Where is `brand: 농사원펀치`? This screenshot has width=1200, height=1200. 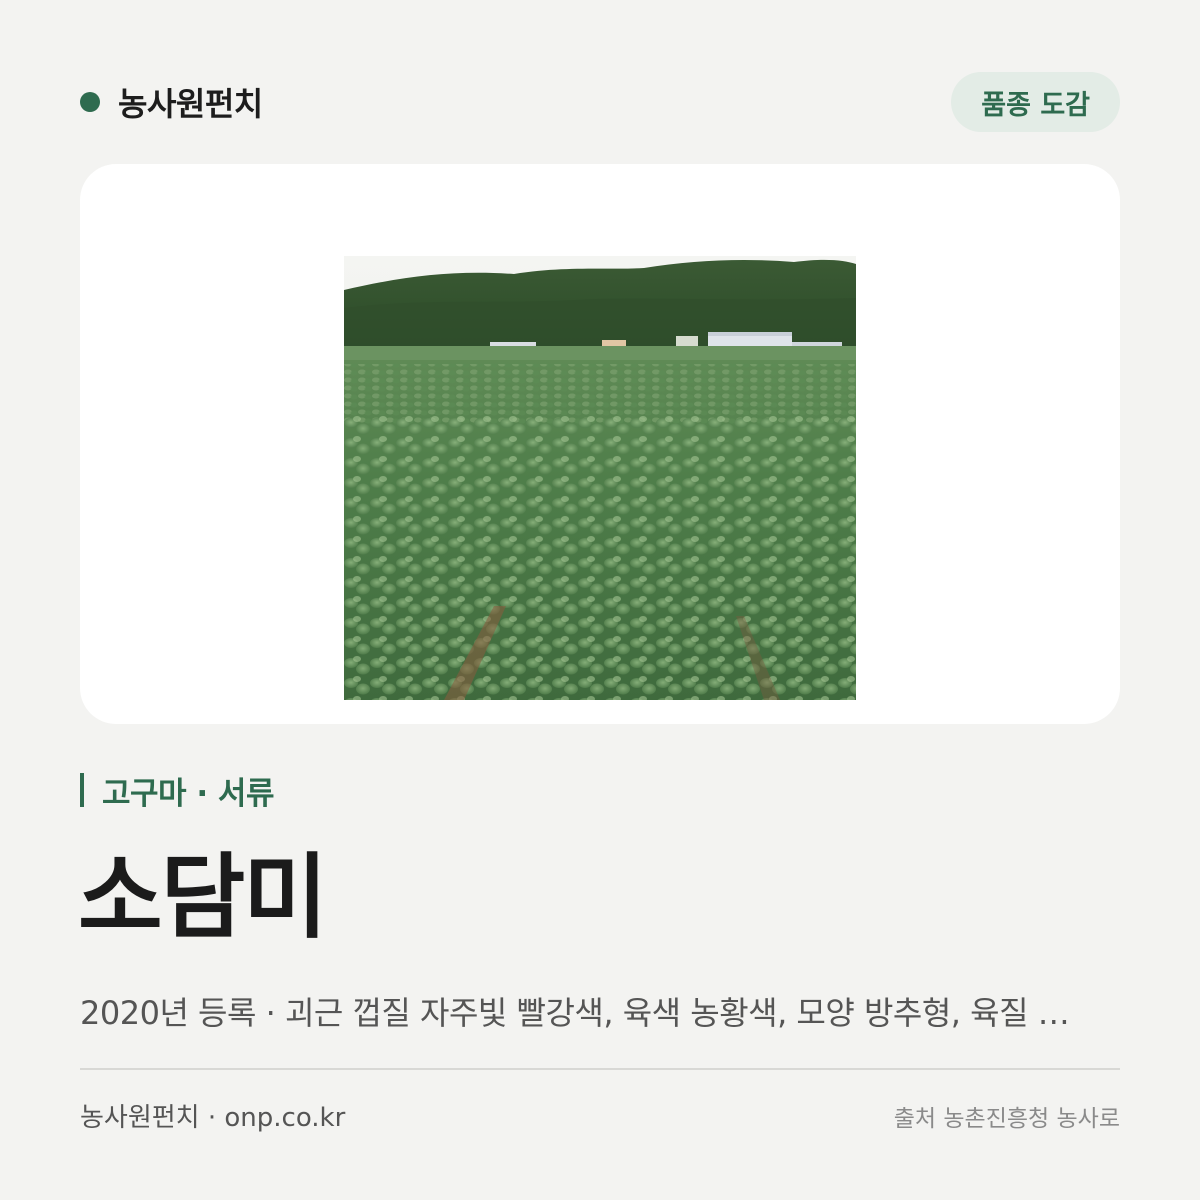
brand: 농사원펀치 is located at coordinates (171, 102).